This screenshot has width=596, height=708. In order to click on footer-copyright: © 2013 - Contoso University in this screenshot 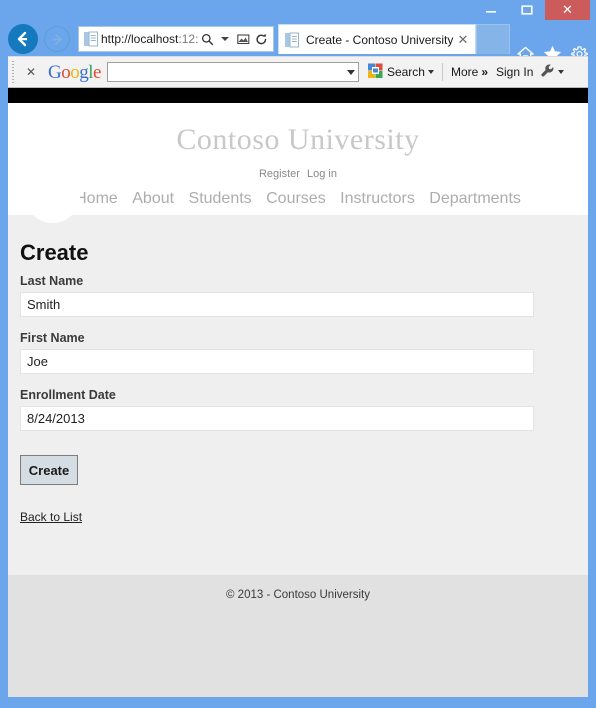, I will do `click(298, 595)`.